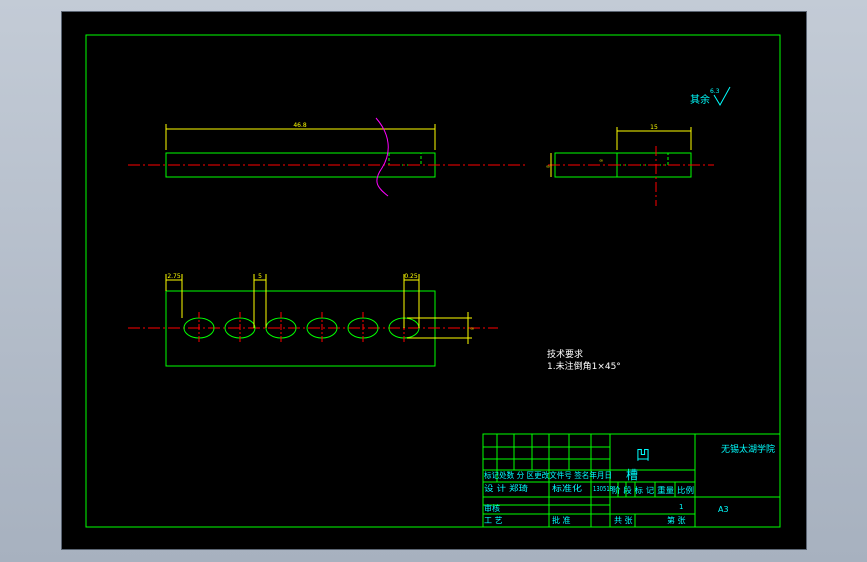 The image size is (867, 562). What do you see at coordinates (623, 520) in the screenshot?
I see `tb-sheet-total: 共 张` at bounding box center [623, 520].